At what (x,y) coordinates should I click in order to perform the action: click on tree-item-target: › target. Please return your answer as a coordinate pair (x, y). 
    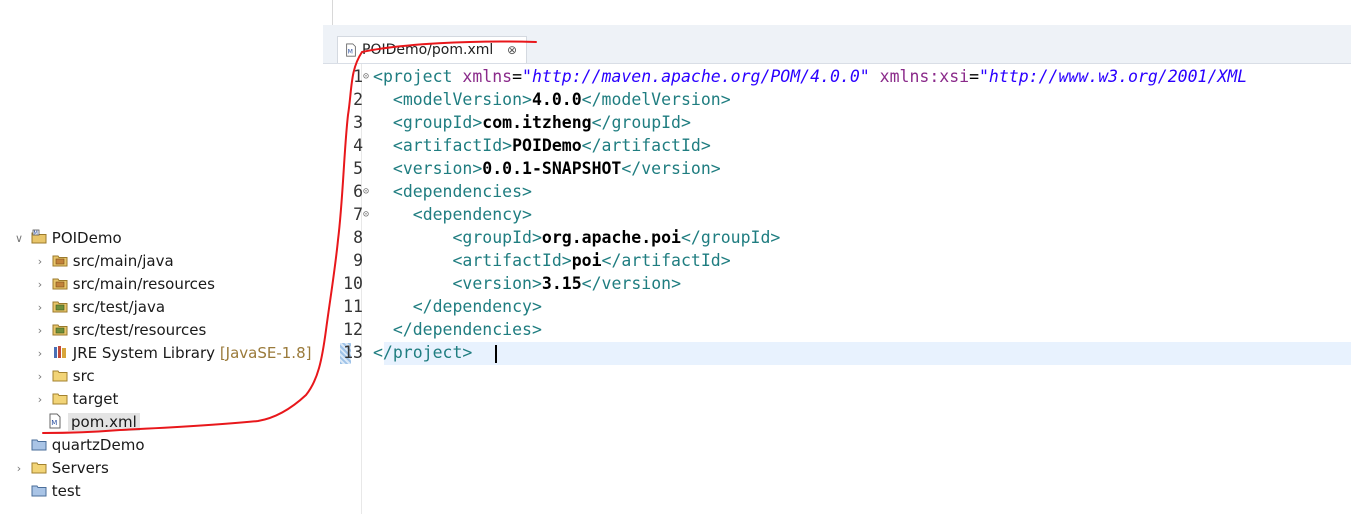
    Looking at the image, I should click on (76, 399).